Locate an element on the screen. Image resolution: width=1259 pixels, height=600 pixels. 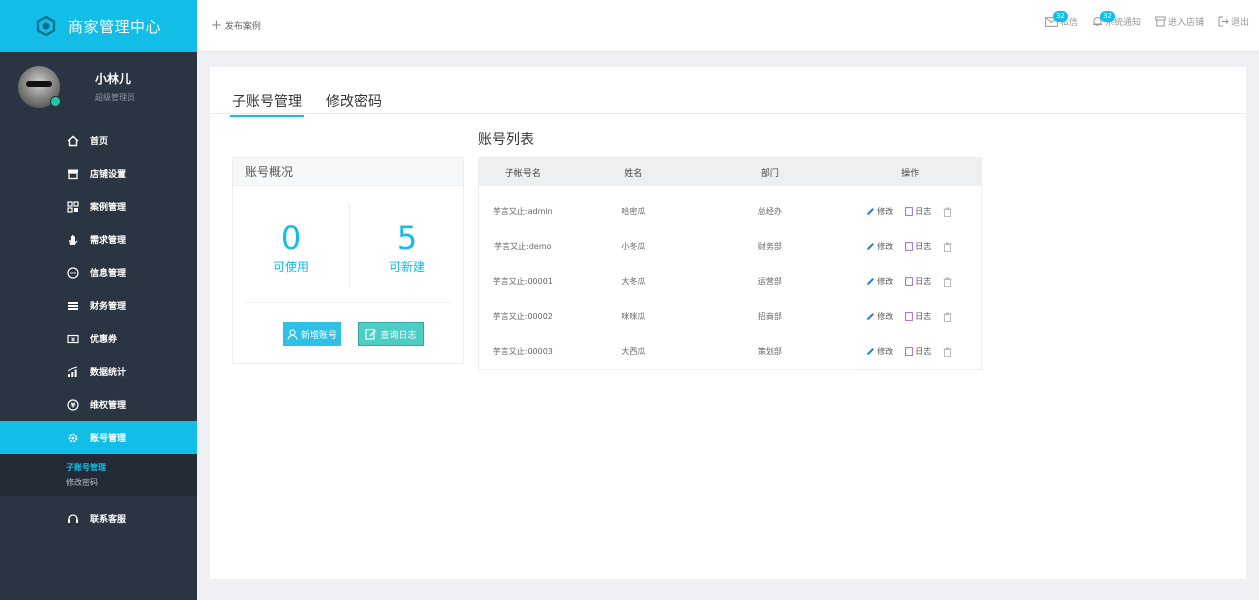
account-overview-card: 账号概况 0 可使用 5 可新建 新增账号 查询日志 is located at coordinates (348, 260).